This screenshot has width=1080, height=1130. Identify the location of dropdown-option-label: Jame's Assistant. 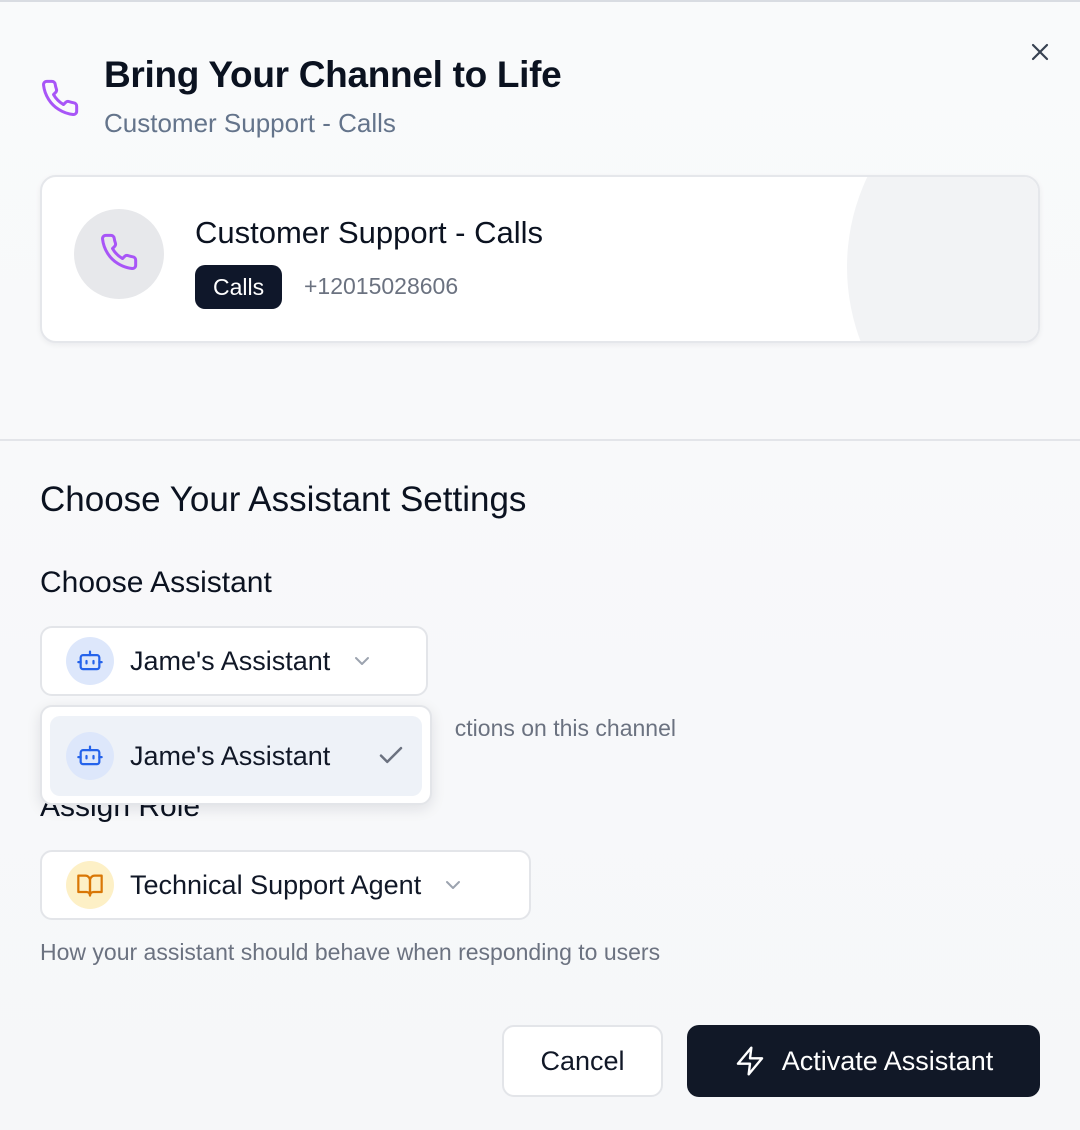
(230, 755).